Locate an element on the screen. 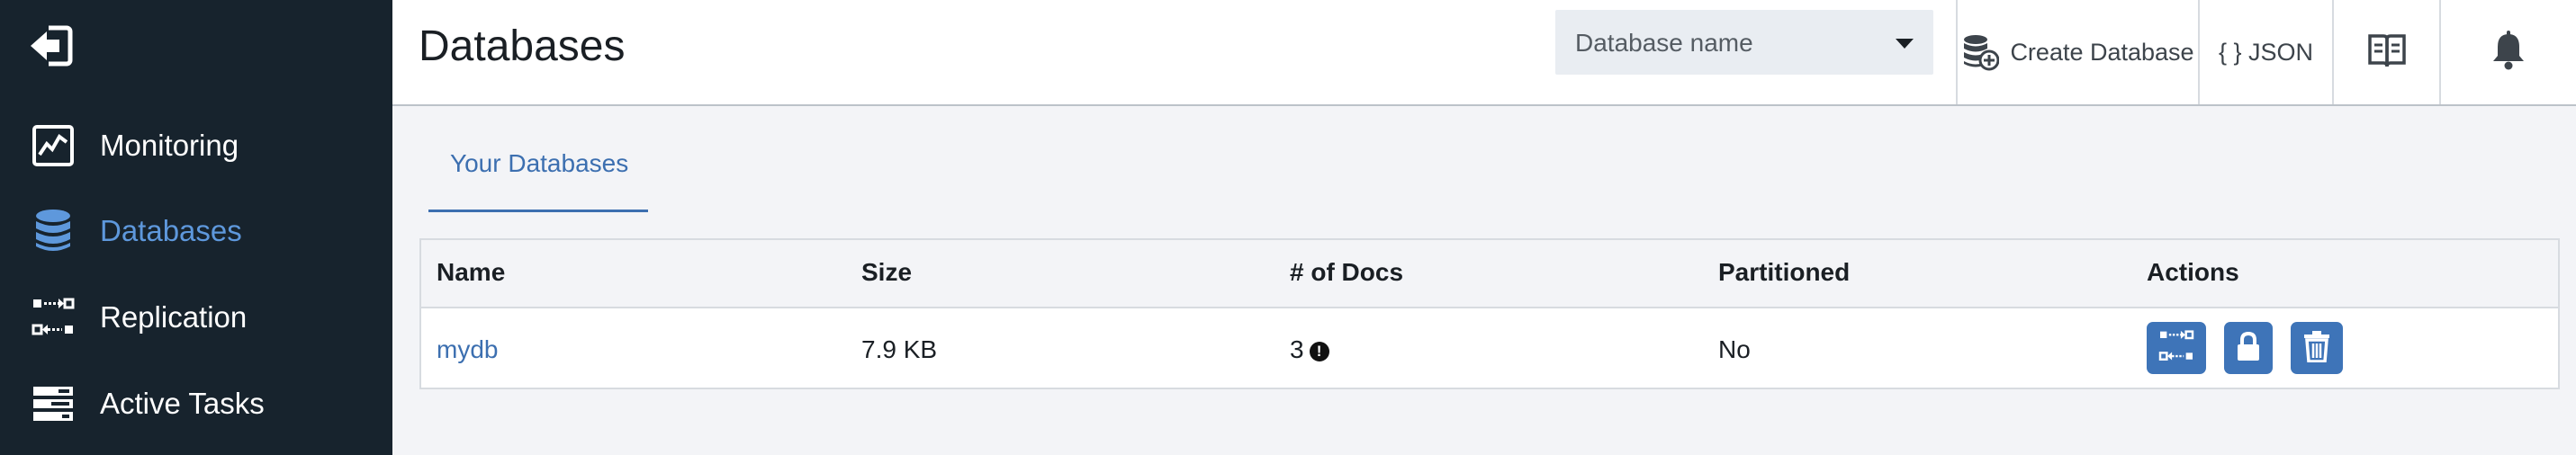 The width and height of the screenshot is (2576, 455). page-title: Databases is located at coordinates (522, 46).